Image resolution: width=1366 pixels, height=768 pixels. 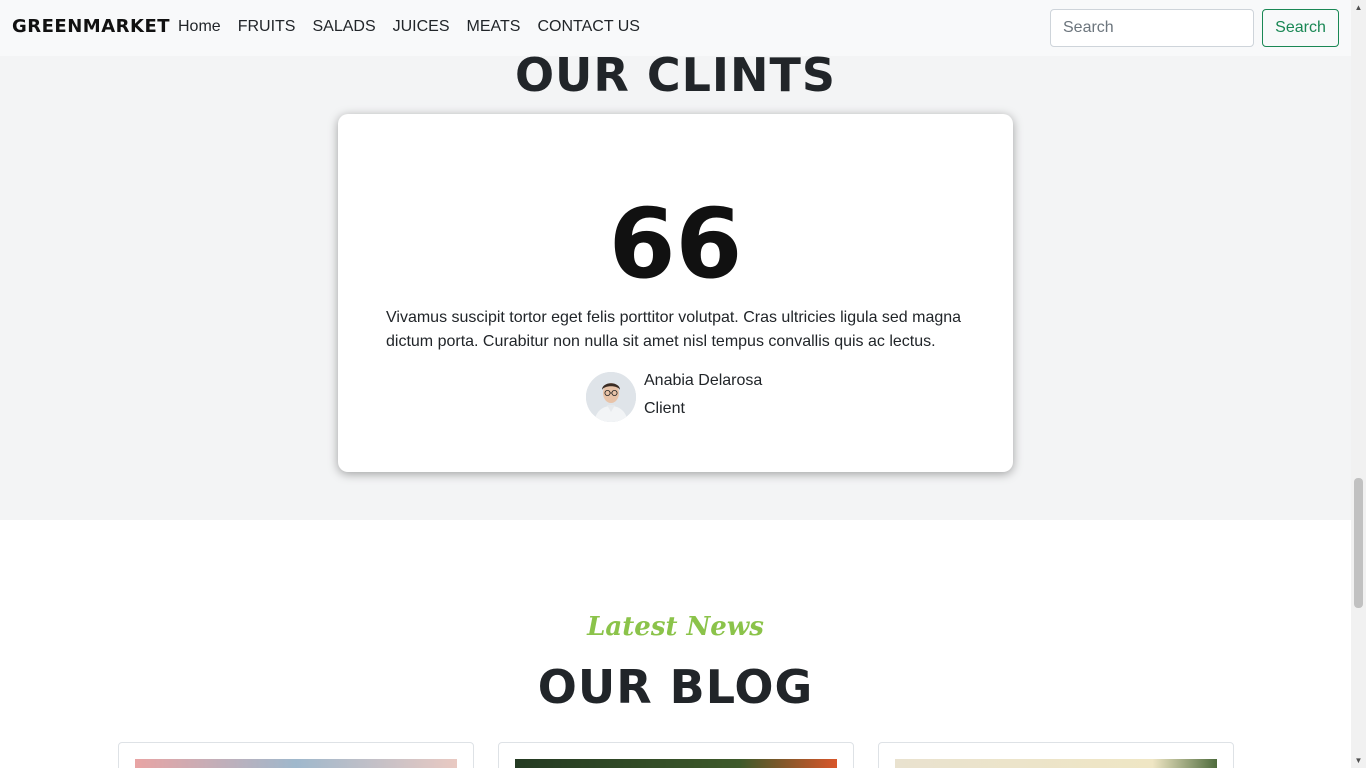 What do you see at coordinates (1300, 28) in the screenshot?
I see `search-button: Search` at bounding box center [1300, 28].